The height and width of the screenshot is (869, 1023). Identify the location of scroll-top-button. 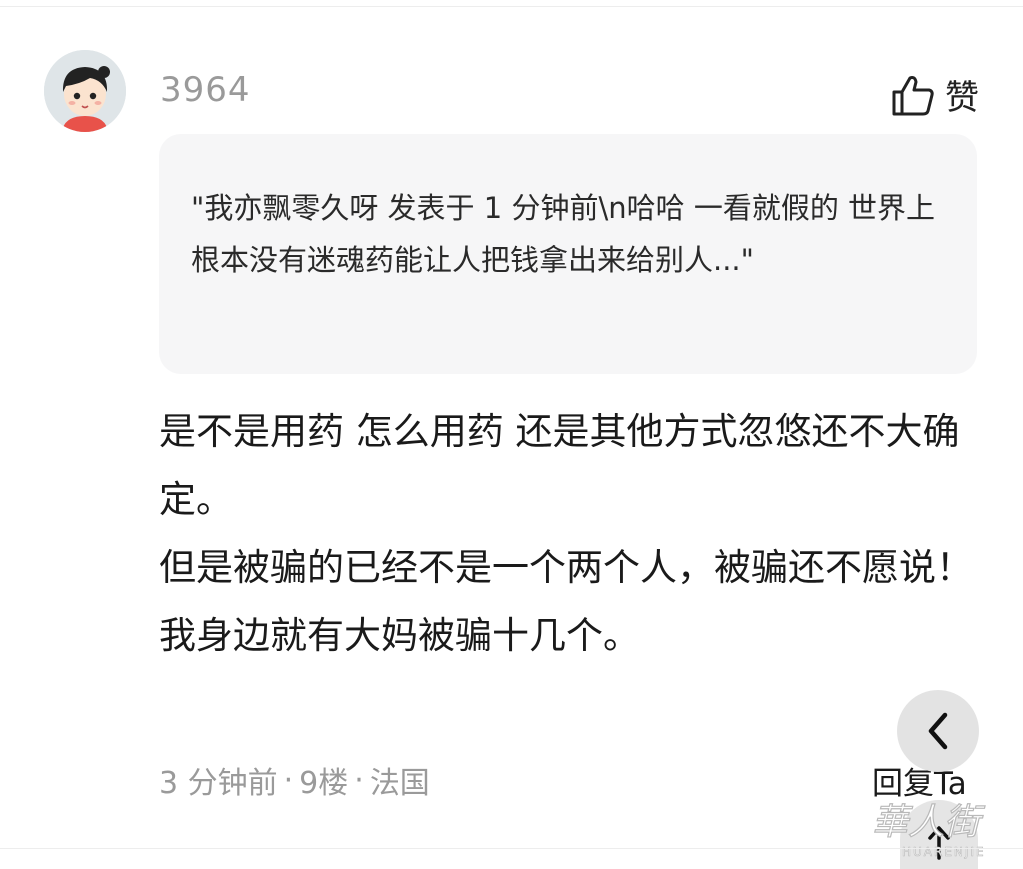
(939, 834).